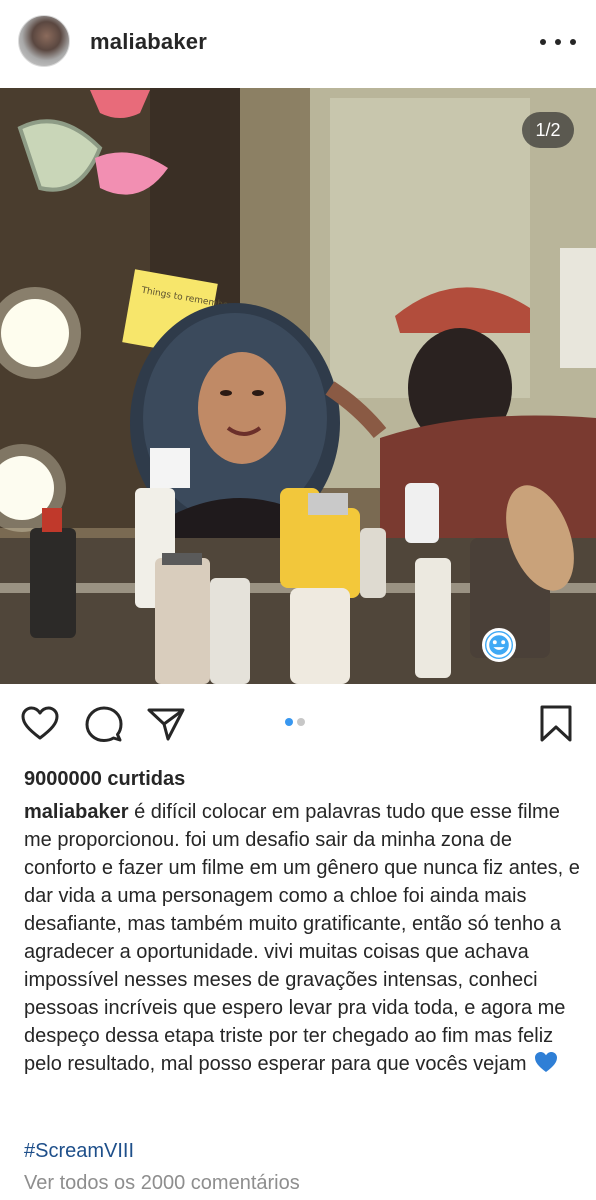 This screenshot has height=1200, width=596. I want to click on comment-icon, so click(104, 724).